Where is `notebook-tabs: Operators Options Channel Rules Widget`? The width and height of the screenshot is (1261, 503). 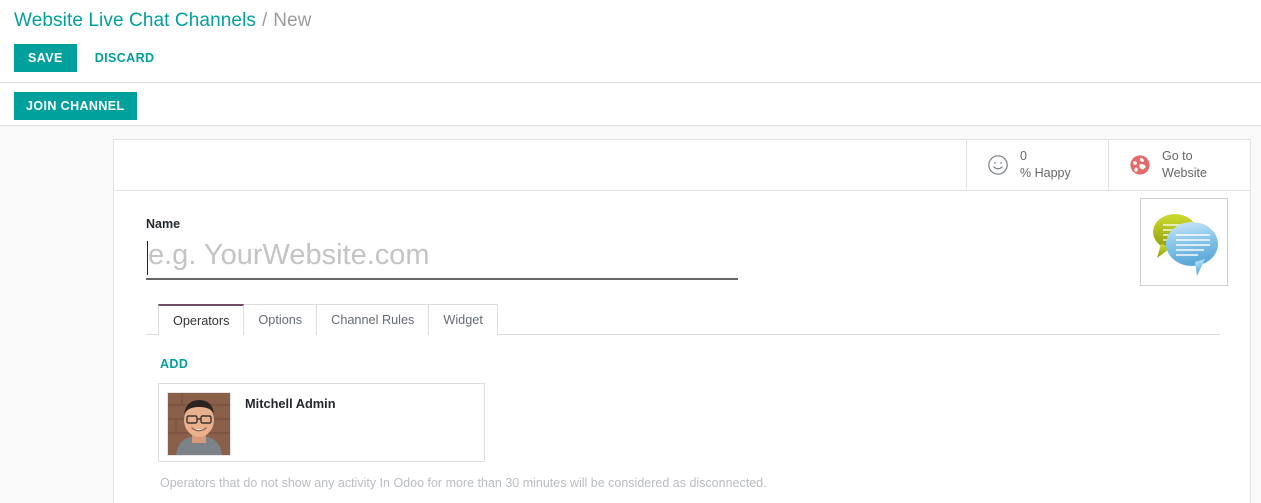 notebook-tabs: Operators Options Channel Rules Widget is located at coordinates (683, 319).